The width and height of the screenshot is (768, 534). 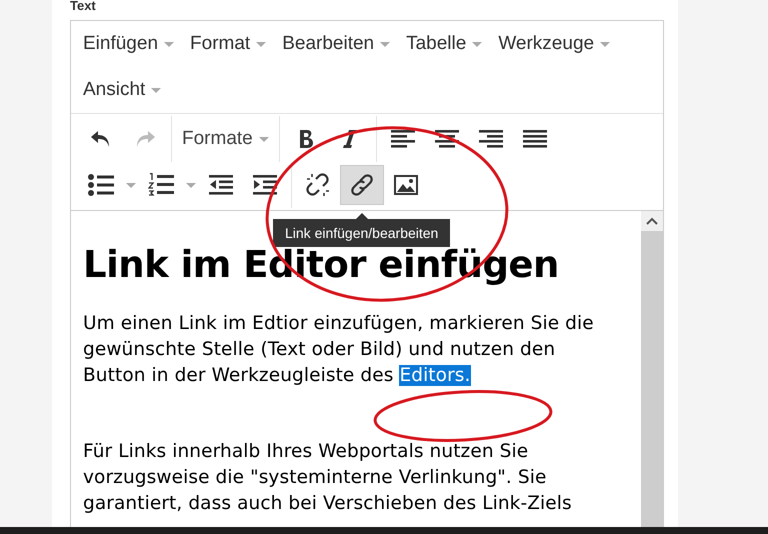 What do you see at coordinates (444, 44) in the screenshot?
I see `menu-item: Tabelle` at bounding box center [444, 44].